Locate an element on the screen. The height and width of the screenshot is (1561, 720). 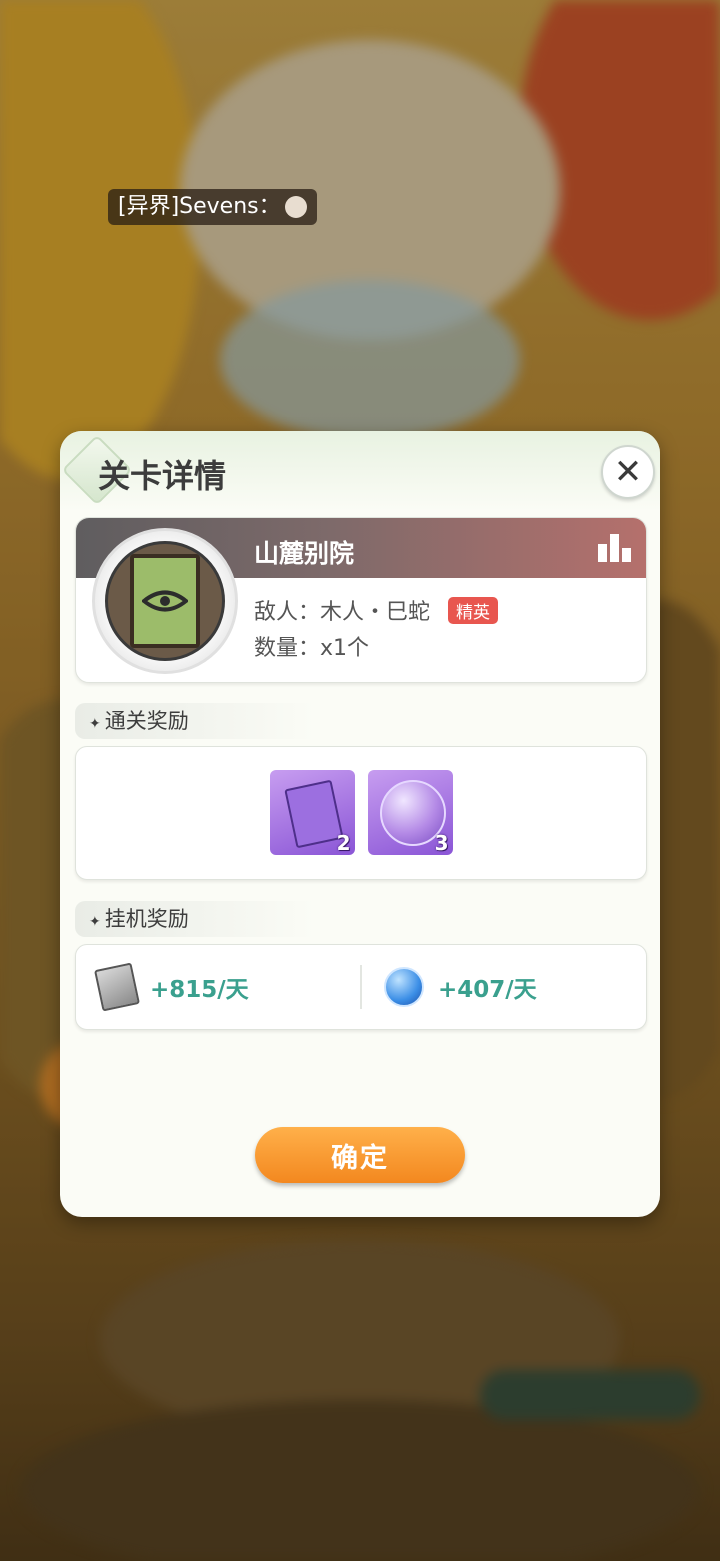
enemy-info: 敌人：木人・巳蛇 精英 is located at coordinates (376, 610).